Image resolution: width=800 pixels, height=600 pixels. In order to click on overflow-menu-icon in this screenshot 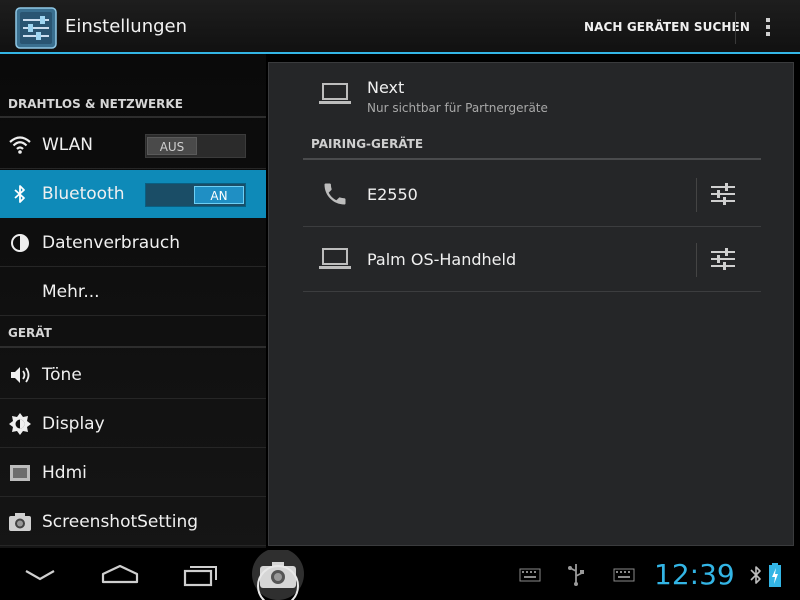, I will do `click(768, 28)`.